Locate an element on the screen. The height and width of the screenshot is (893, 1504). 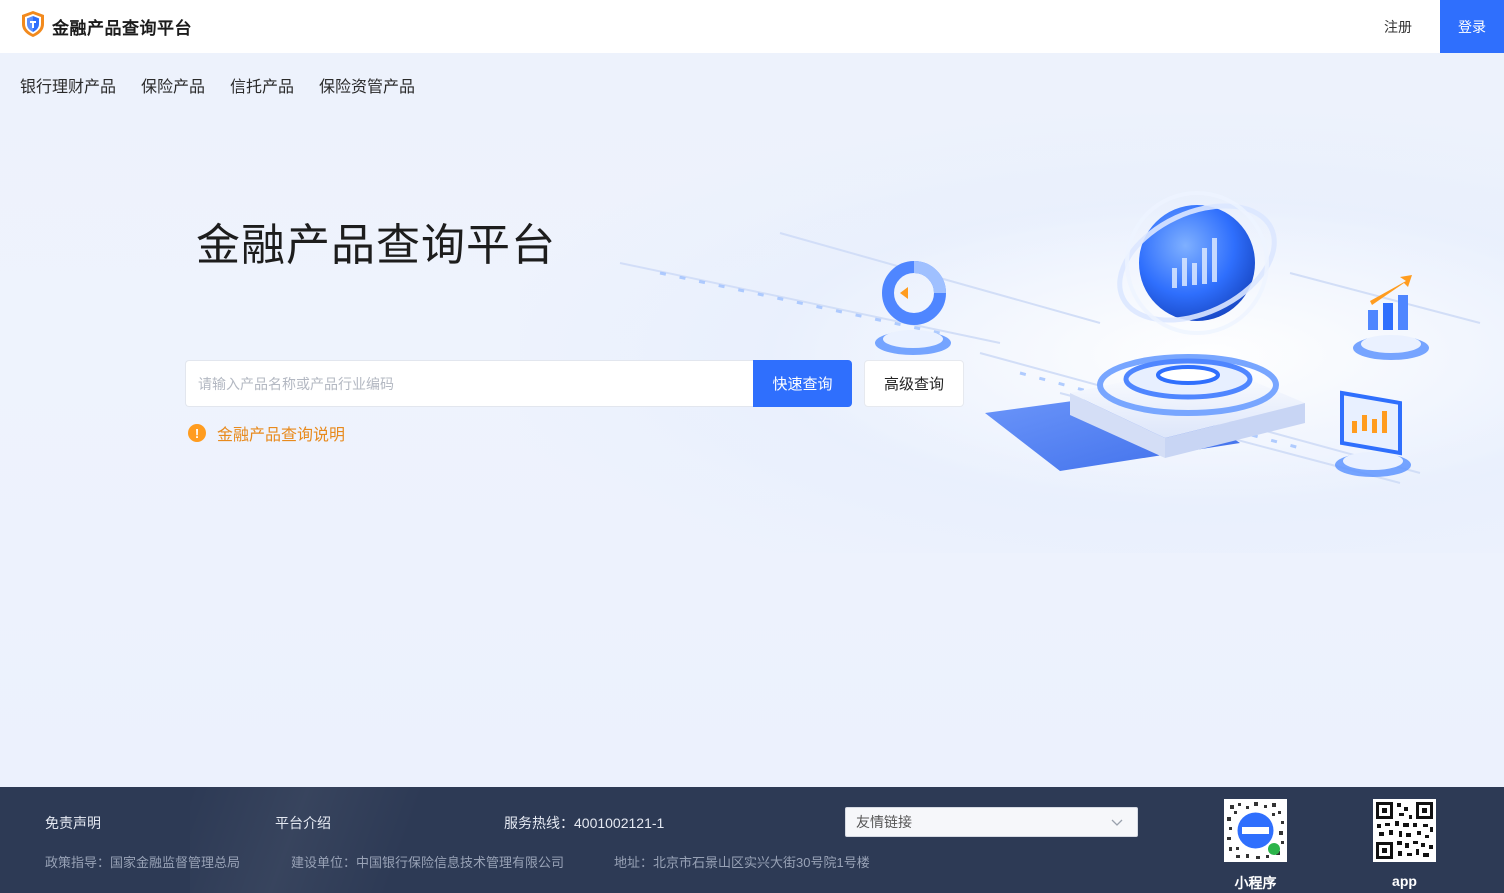
hero-title: 金融产品查询平台 is located at coordinates (376, 245).